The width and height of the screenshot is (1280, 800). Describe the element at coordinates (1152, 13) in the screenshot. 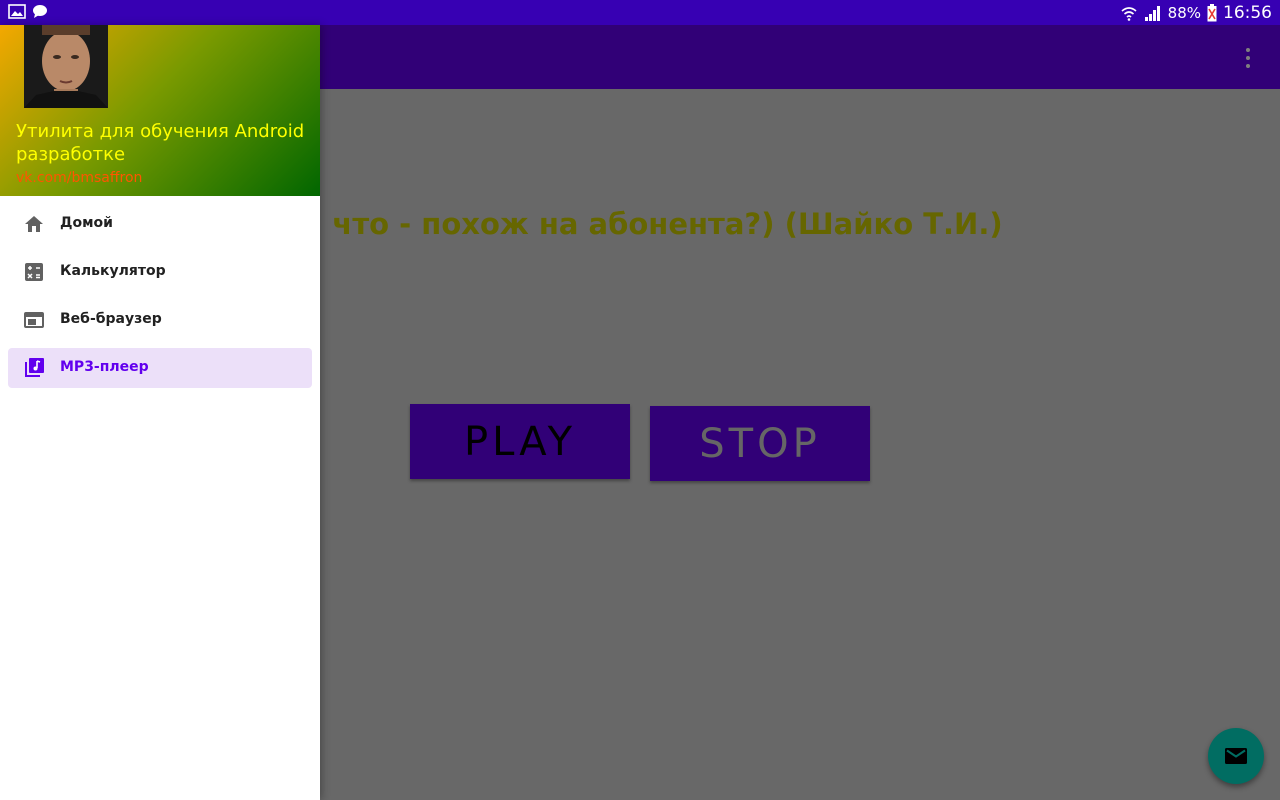

I see `signal-icon` at that location.